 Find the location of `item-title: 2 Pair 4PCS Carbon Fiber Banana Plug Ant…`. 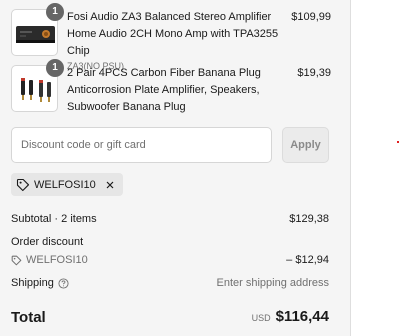

item-title: 2 Pair 4PCS Carbon Fiber Banana Plug Ant… is located at coordinates (164, 90).